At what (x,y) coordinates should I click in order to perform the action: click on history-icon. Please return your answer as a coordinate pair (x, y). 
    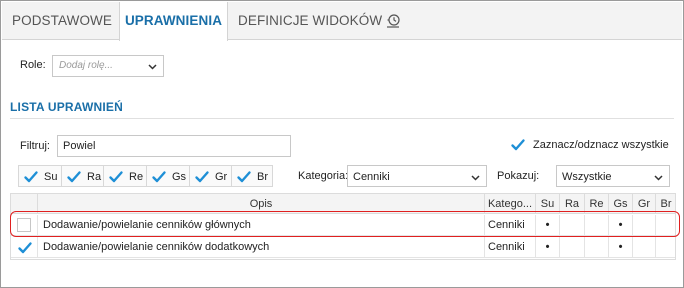
    Looking at the image, I should click on (393, 21).